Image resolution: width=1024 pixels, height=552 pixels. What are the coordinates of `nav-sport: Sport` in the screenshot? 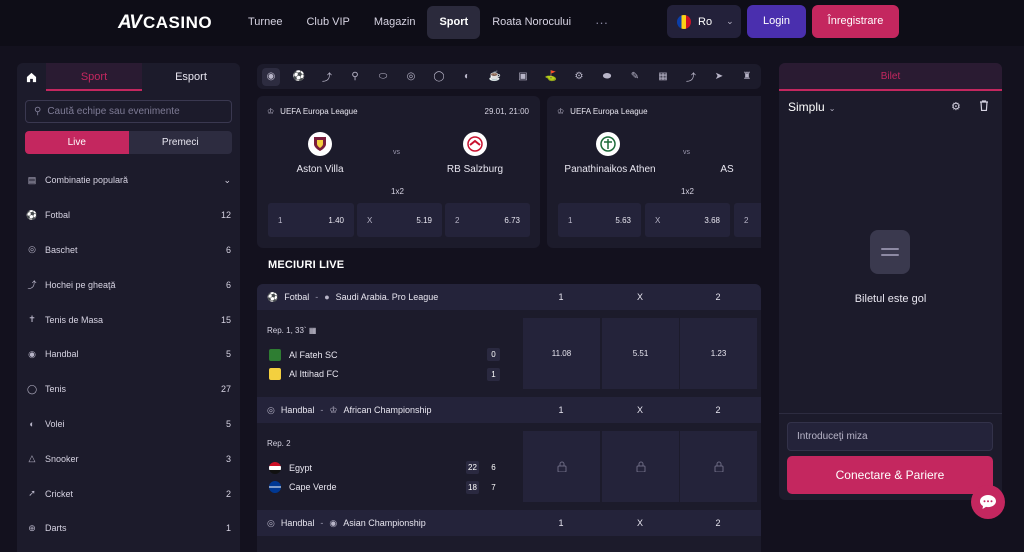 It's located at (454, 22).